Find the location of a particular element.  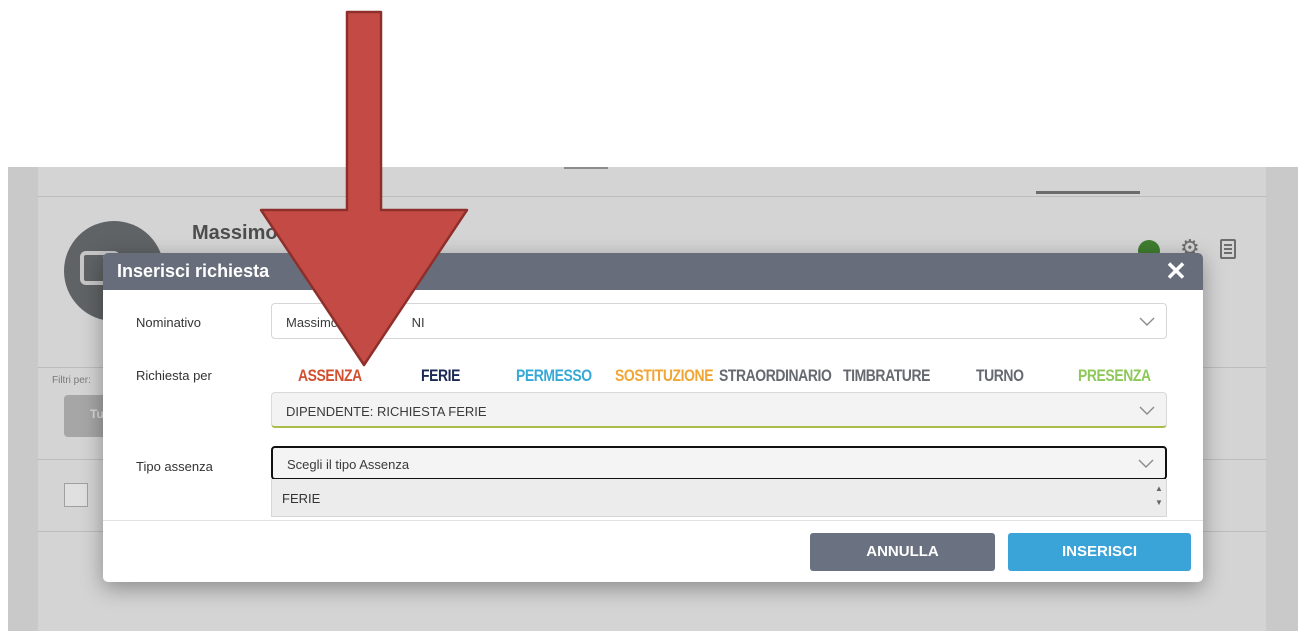

category-straordinario: STRAORDINARIO is located at coordinates (775, 376).